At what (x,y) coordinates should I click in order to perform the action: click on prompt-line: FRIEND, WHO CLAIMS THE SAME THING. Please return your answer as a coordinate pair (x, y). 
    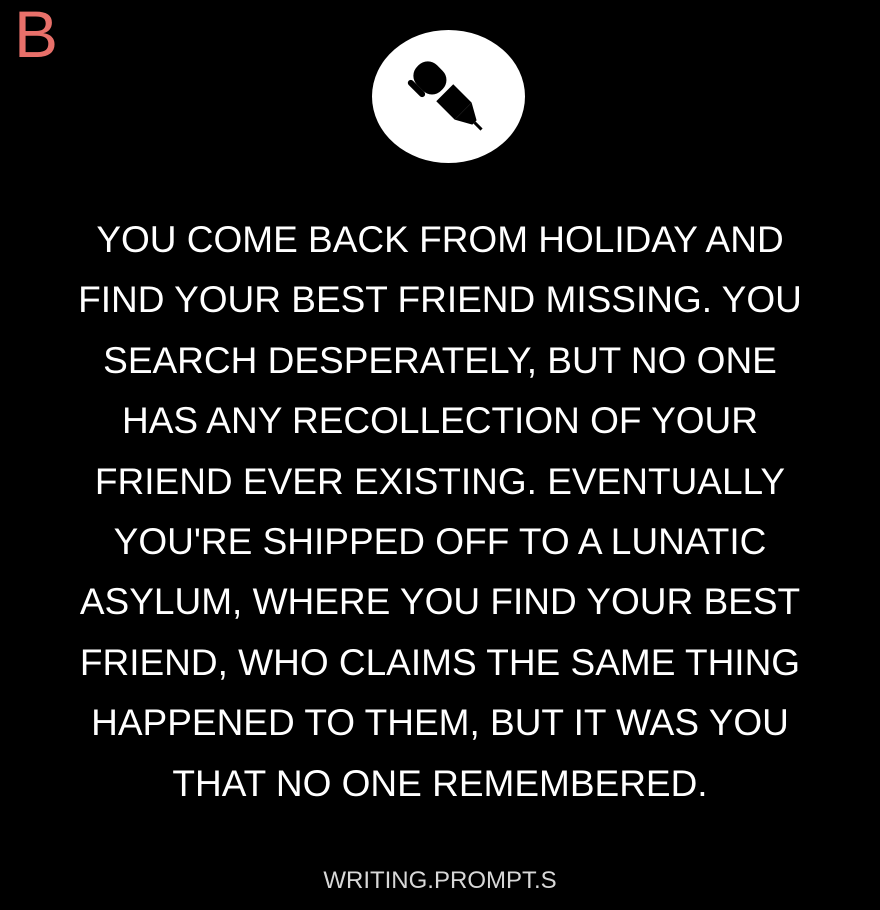
    Looking at the image, I should click on (440, 662).